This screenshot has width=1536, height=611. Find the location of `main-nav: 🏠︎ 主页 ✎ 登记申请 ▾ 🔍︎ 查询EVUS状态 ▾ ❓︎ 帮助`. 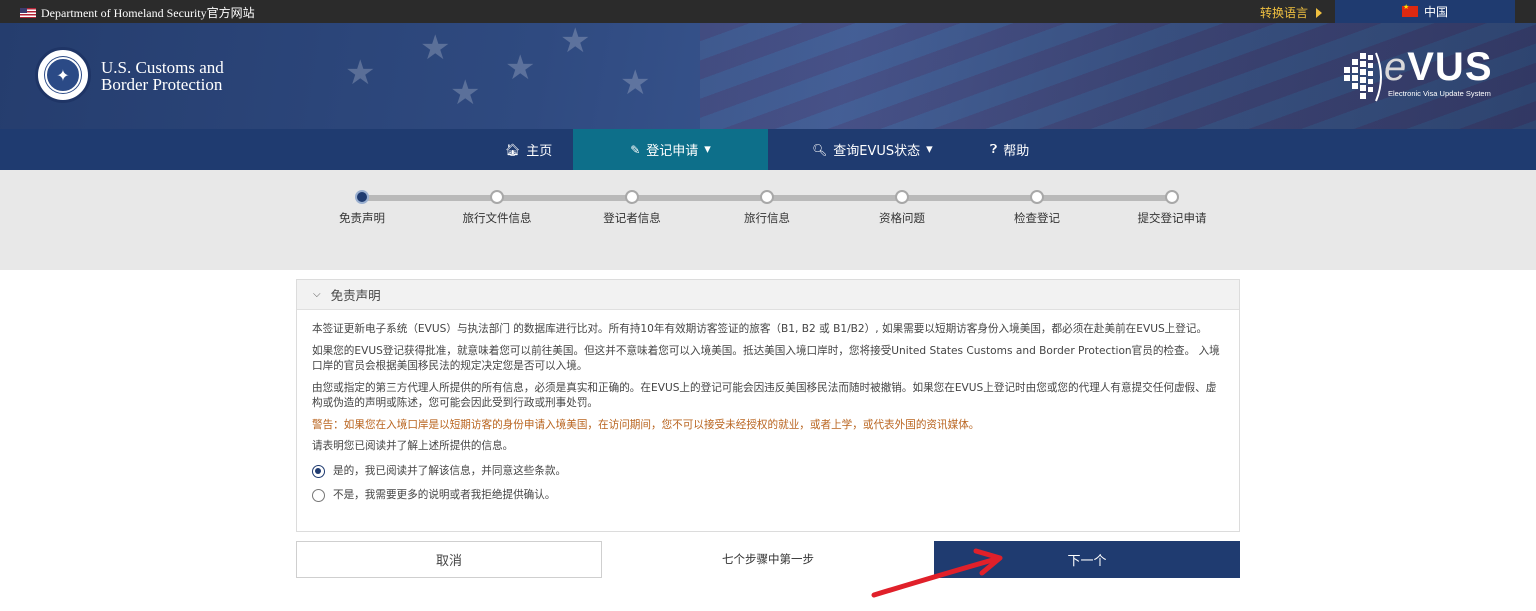

main-nav: 🏠︎ 主页 ✎ 登记申请 ▾ 🔍︎ 查询EVUS状态 ▾ ❓︎ 帮助 is located at coordinates (768, 149).